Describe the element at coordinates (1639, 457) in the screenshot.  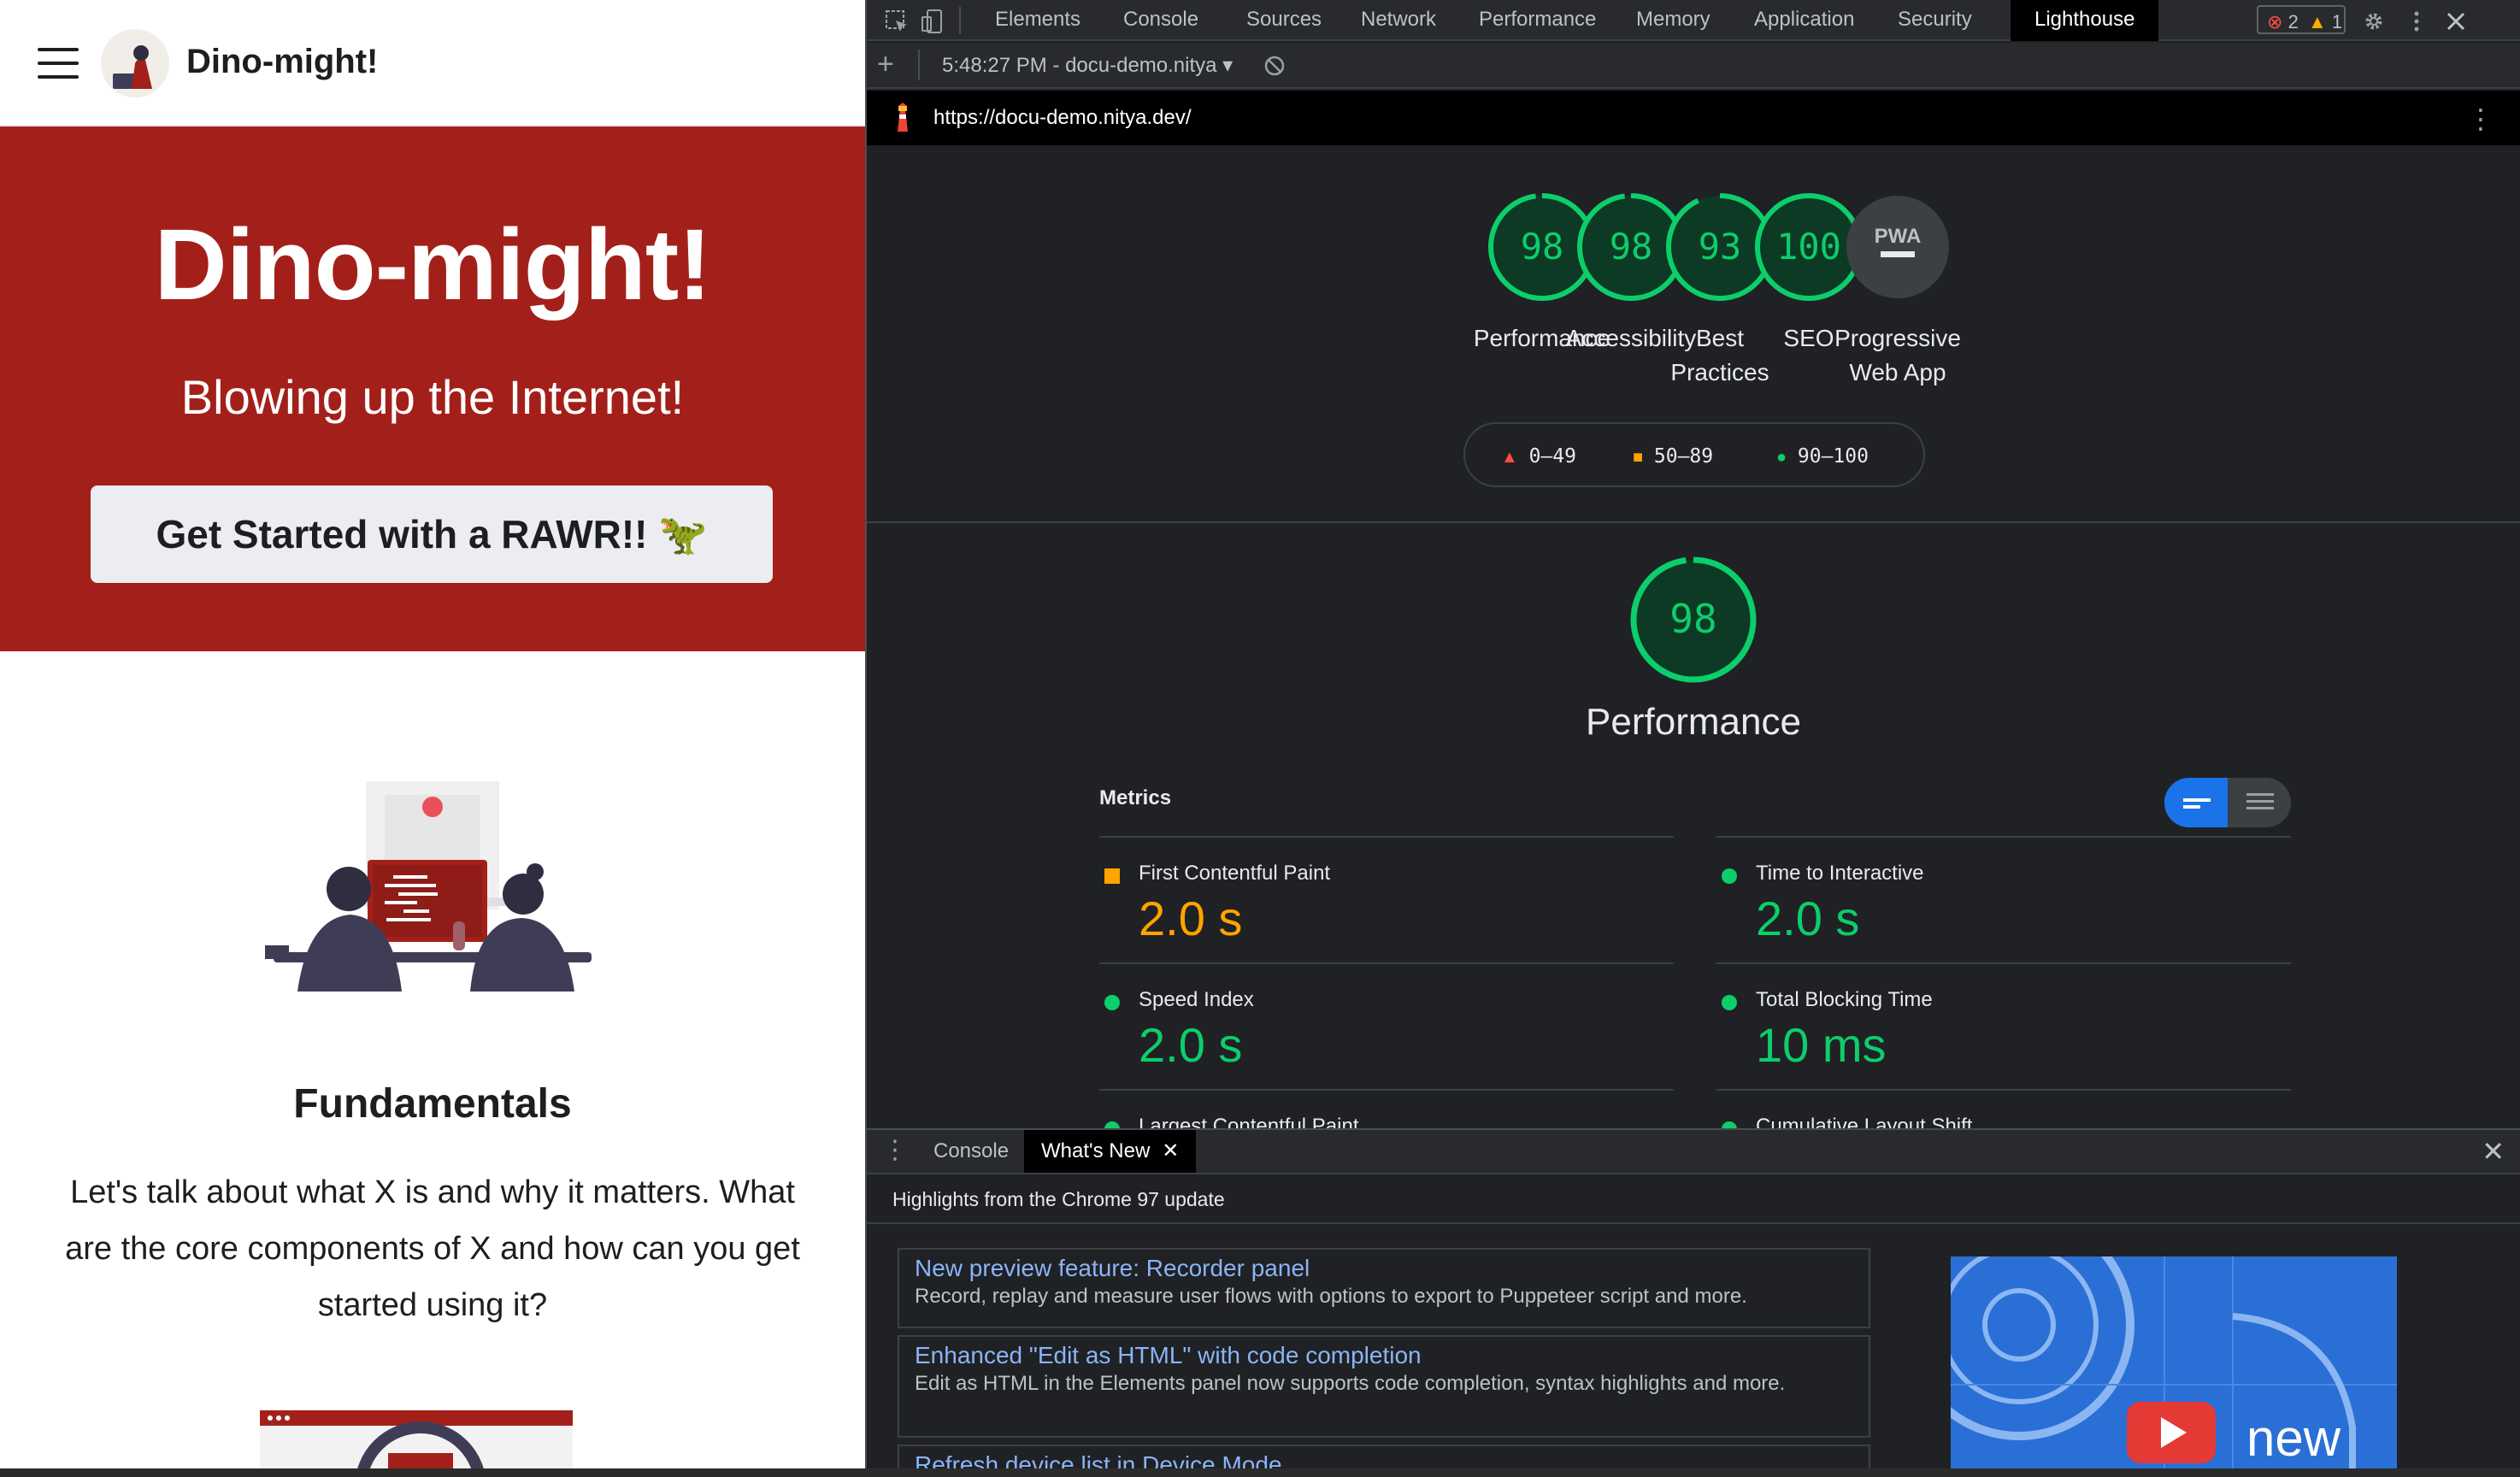
I see `square-icon: ■` at that location.